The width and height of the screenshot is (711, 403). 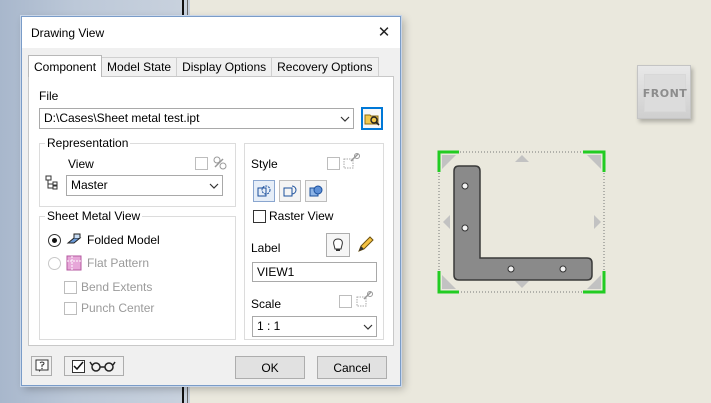 What do you see at coordinates (94, 216) in the screenshot?
I see `sheet-metal-view-label: Sheet Metal View` at bounding box center [94, 216].